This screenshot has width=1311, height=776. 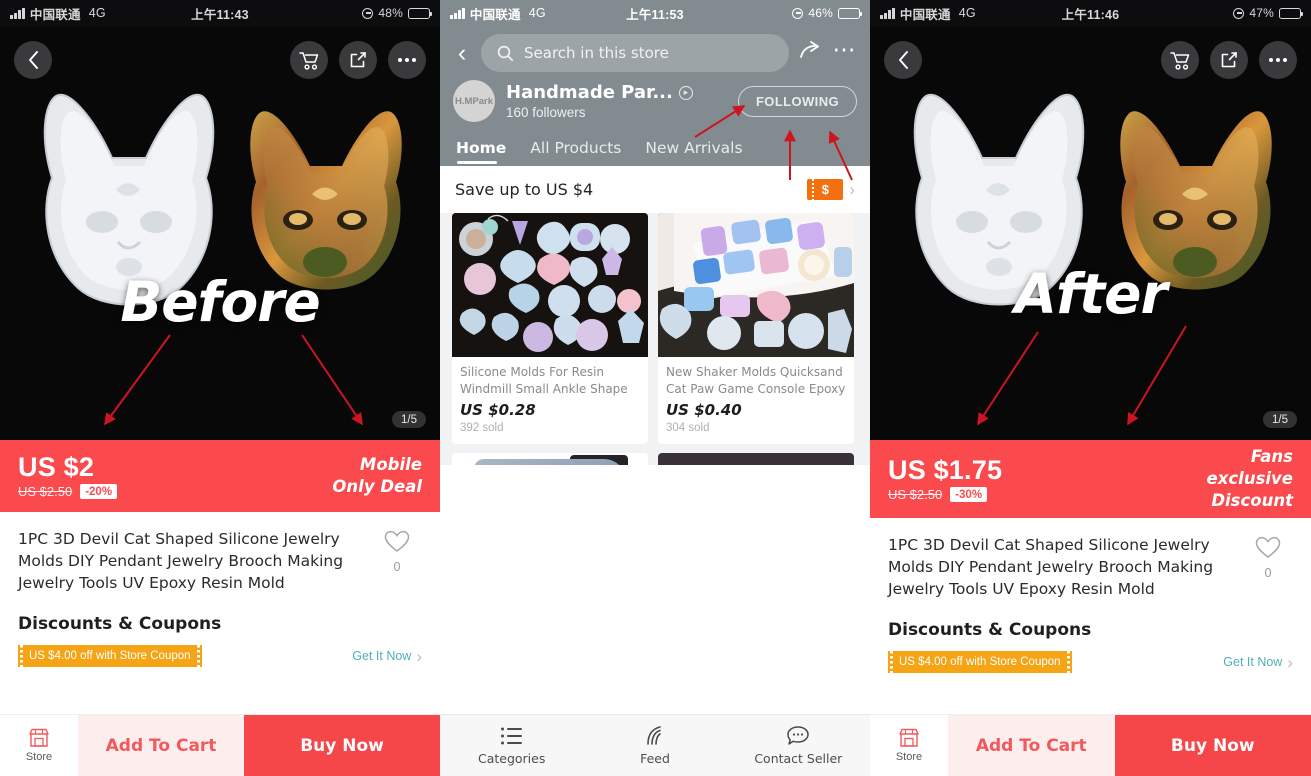 I want to click on product-card-price: US $0.40, so click(x=704, y=410).